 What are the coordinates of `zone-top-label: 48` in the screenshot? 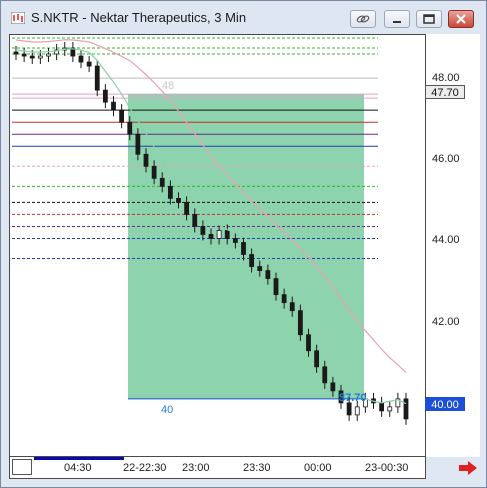 It's located at (168, 86).